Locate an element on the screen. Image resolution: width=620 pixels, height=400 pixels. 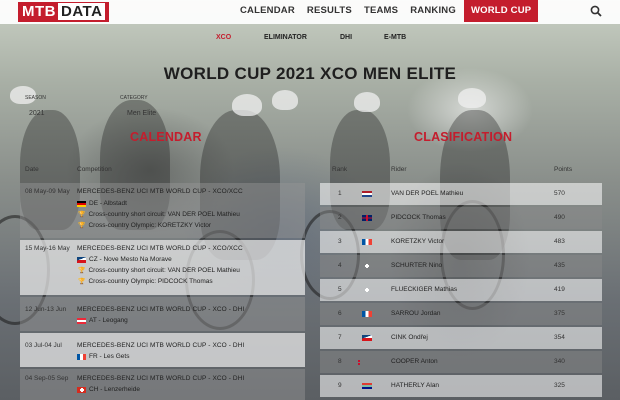
page-title: WORLD CUP 2021 XCO MEN ELITE is located at coordinates (310, 73).